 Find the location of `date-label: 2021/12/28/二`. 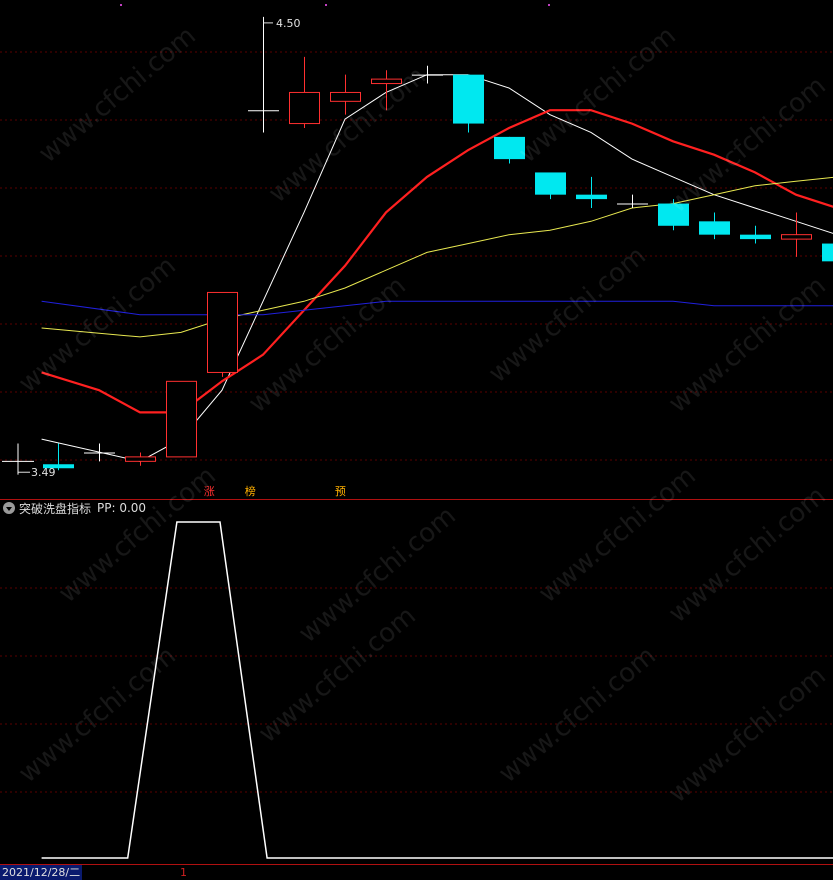

date-label: 2021/12/28/二 is located at coordinates (41, 872).